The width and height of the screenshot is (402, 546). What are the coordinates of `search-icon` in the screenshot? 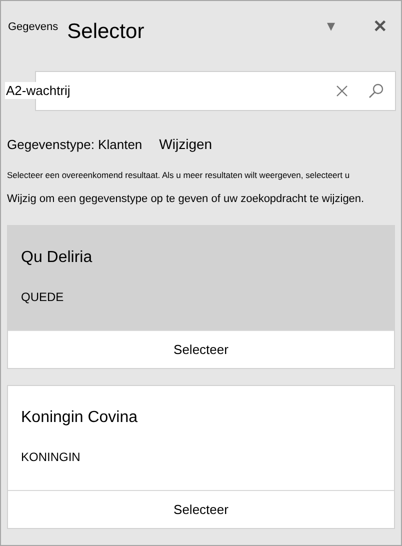 It's located at (376, 91).